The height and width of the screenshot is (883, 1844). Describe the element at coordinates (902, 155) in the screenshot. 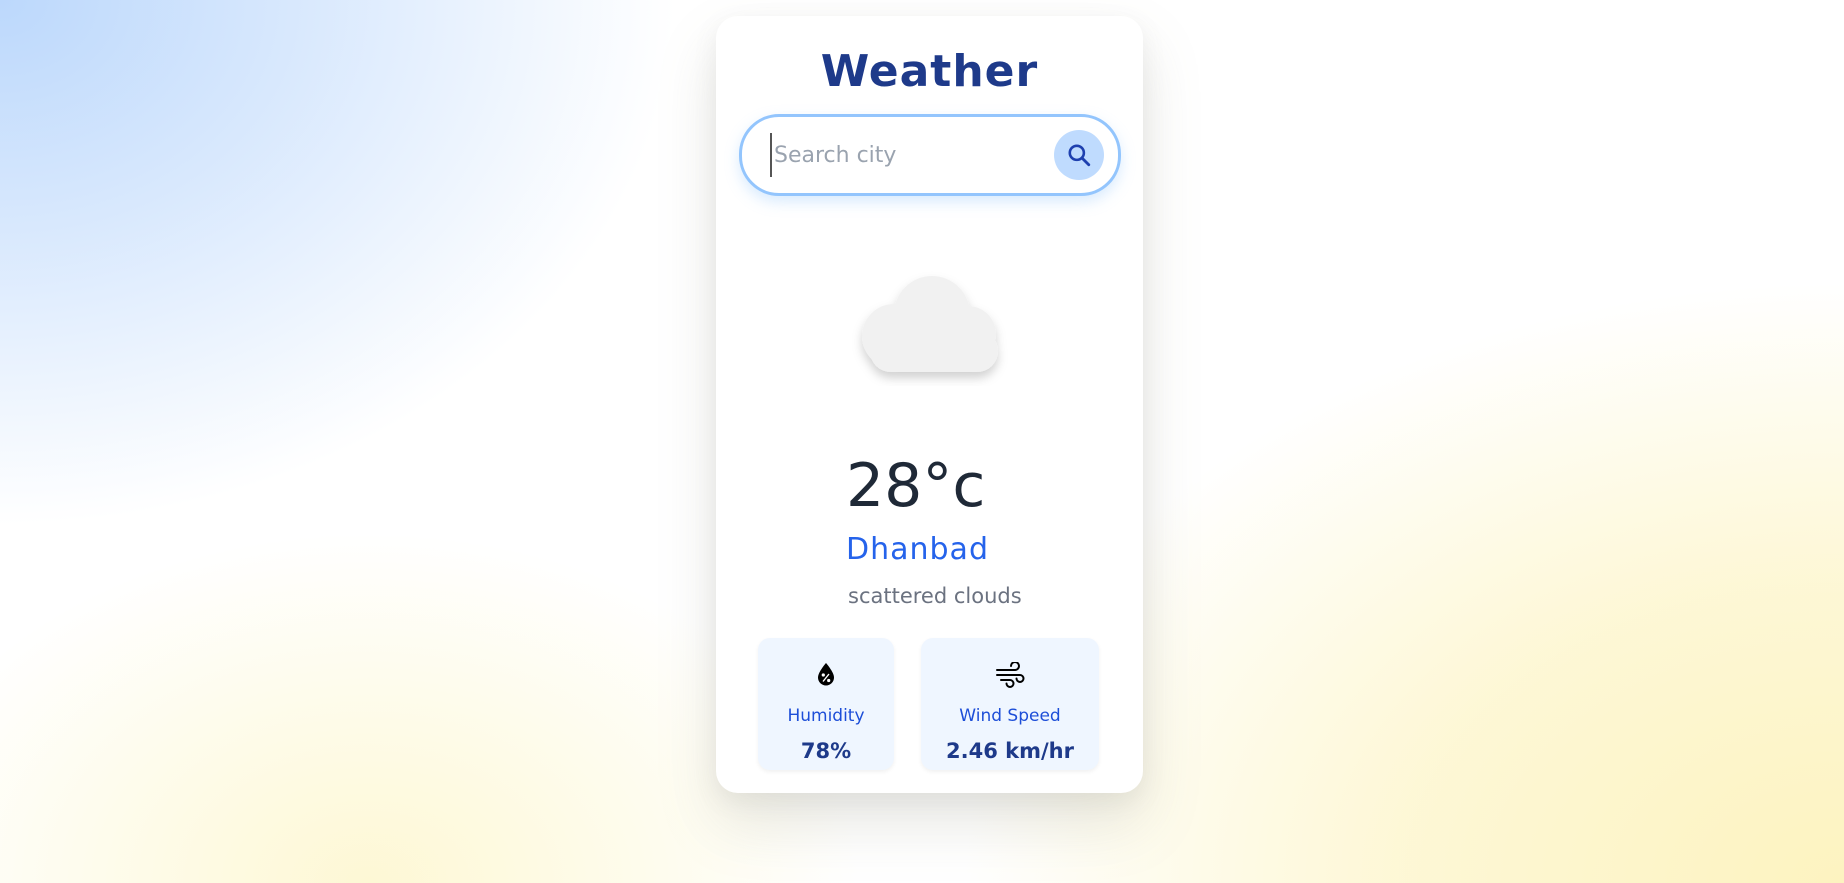

I see `search-input` at that location.